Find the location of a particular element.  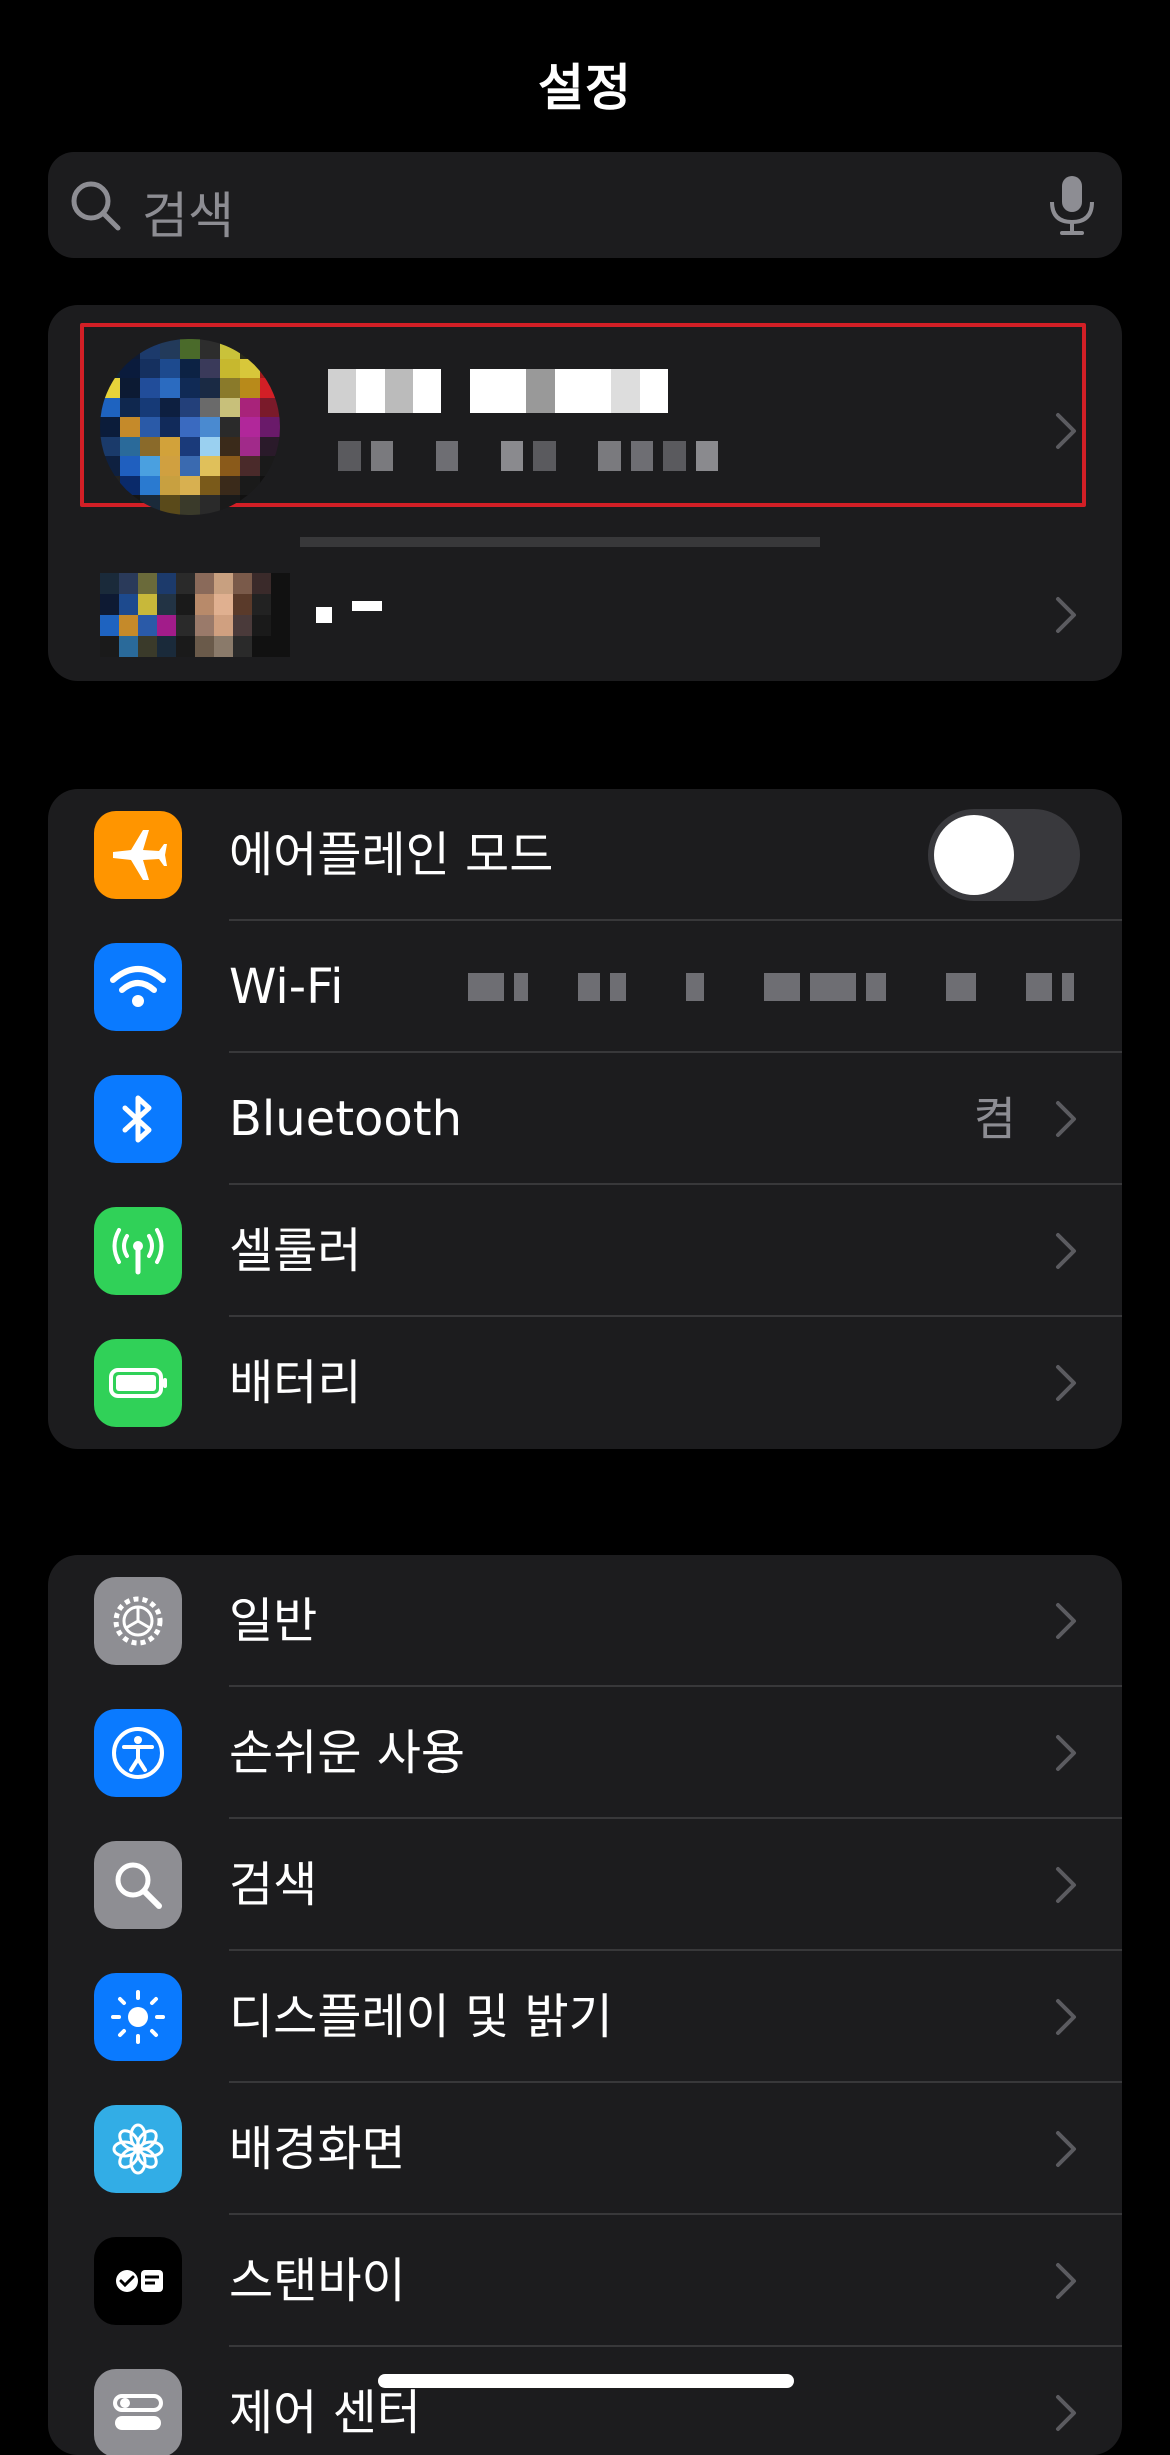

separator-blurred is located at coordinates (560, 542).